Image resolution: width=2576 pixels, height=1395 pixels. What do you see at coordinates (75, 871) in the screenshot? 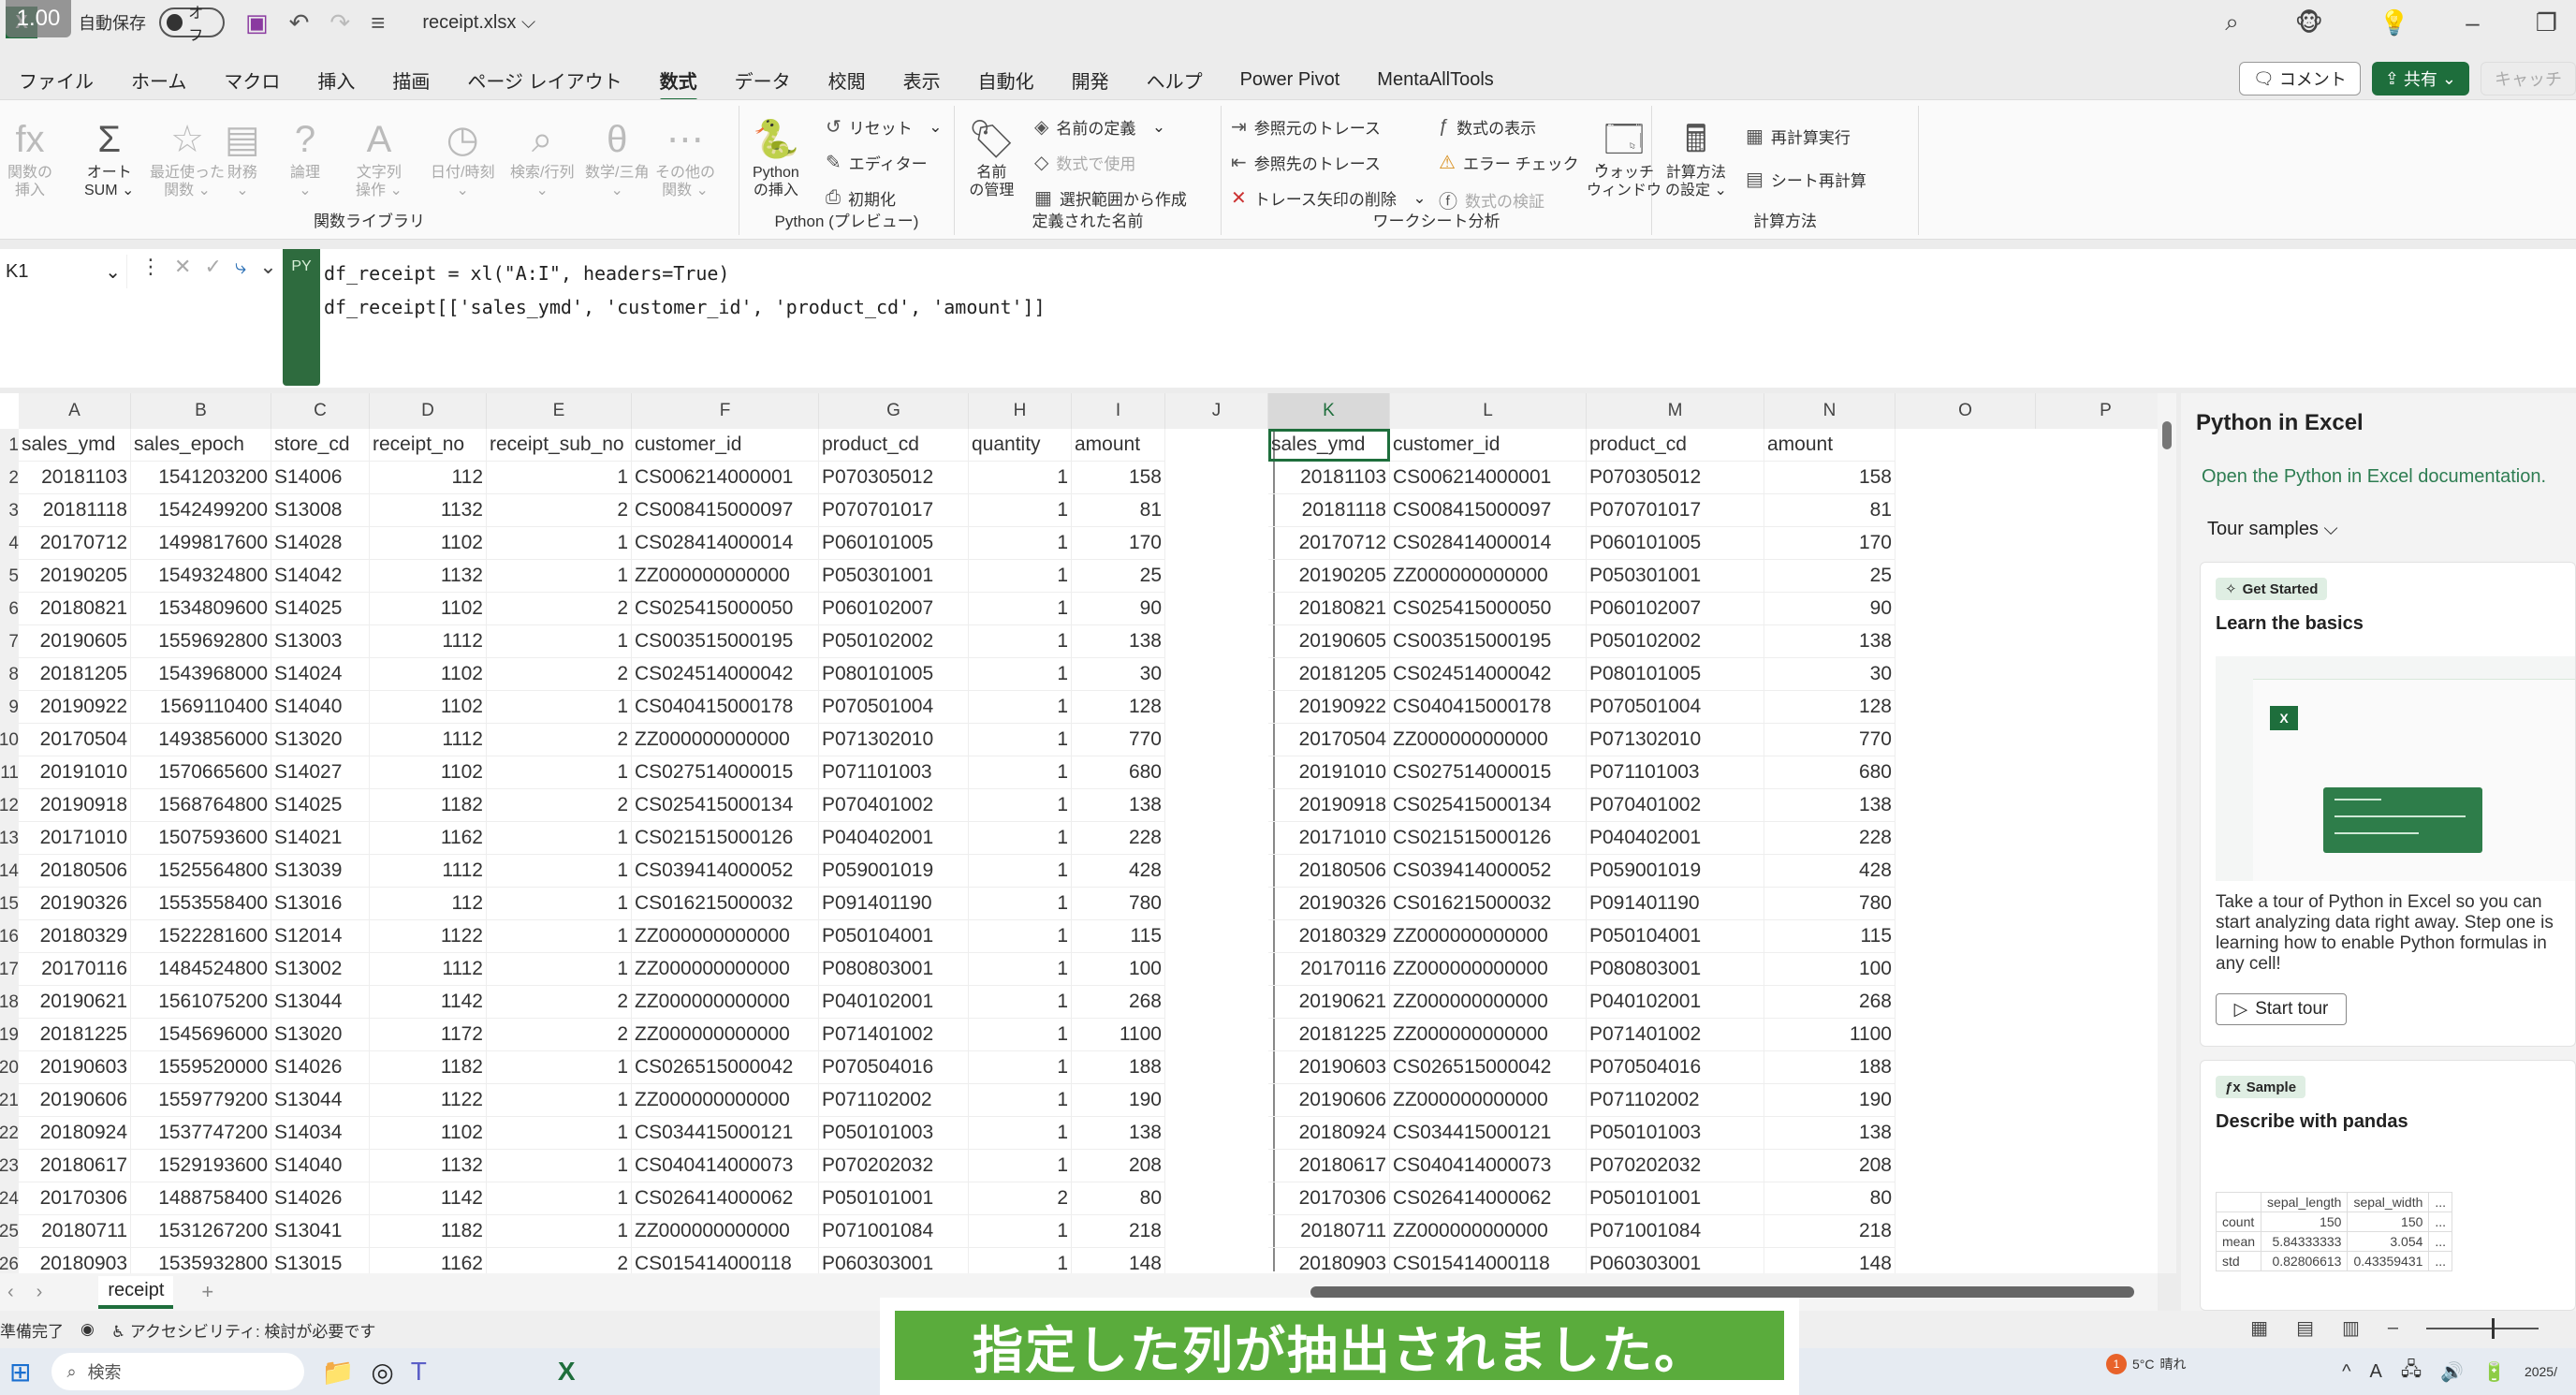
I see `cell: 20180506` at bounding box center [75, 871].